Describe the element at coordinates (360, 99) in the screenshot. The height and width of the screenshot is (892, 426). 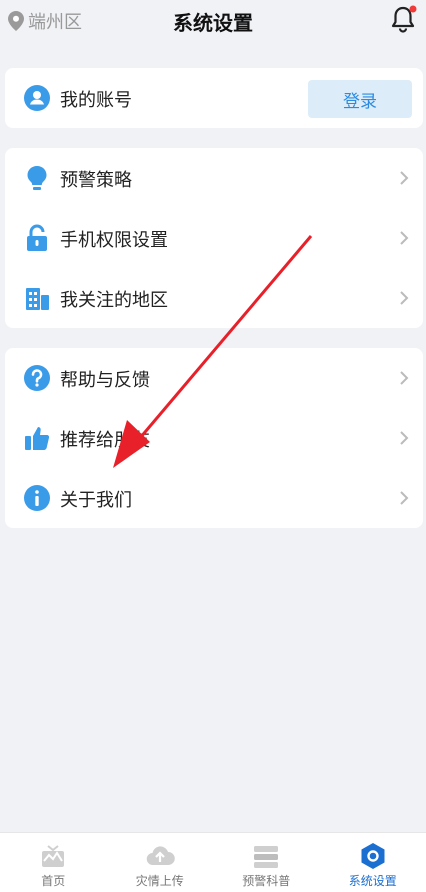
I see `login-button: 登录` at that location.